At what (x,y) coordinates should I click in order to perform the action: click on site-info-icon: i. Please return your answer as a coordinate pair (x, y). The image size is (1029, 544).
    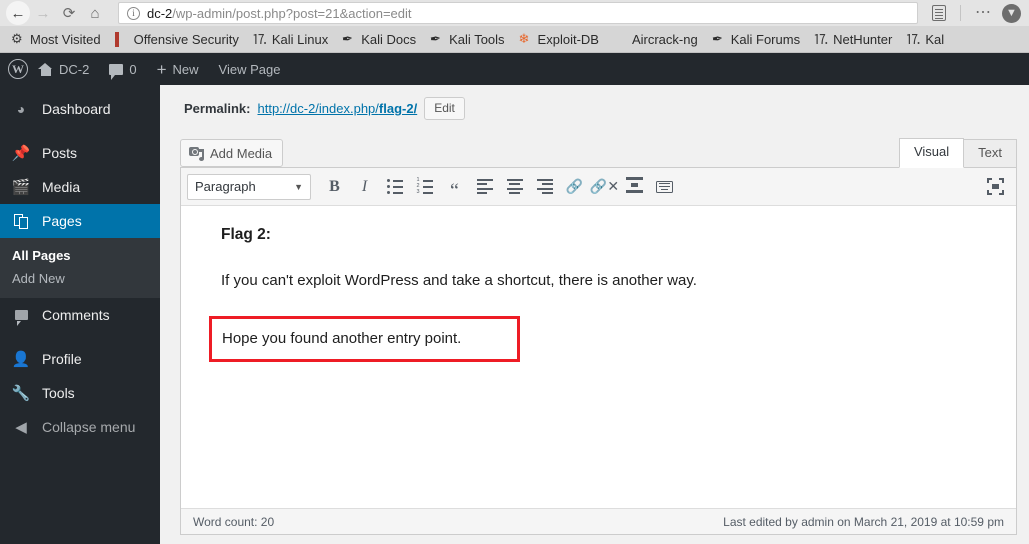
    Looking at the image, I should click on (133, 13).